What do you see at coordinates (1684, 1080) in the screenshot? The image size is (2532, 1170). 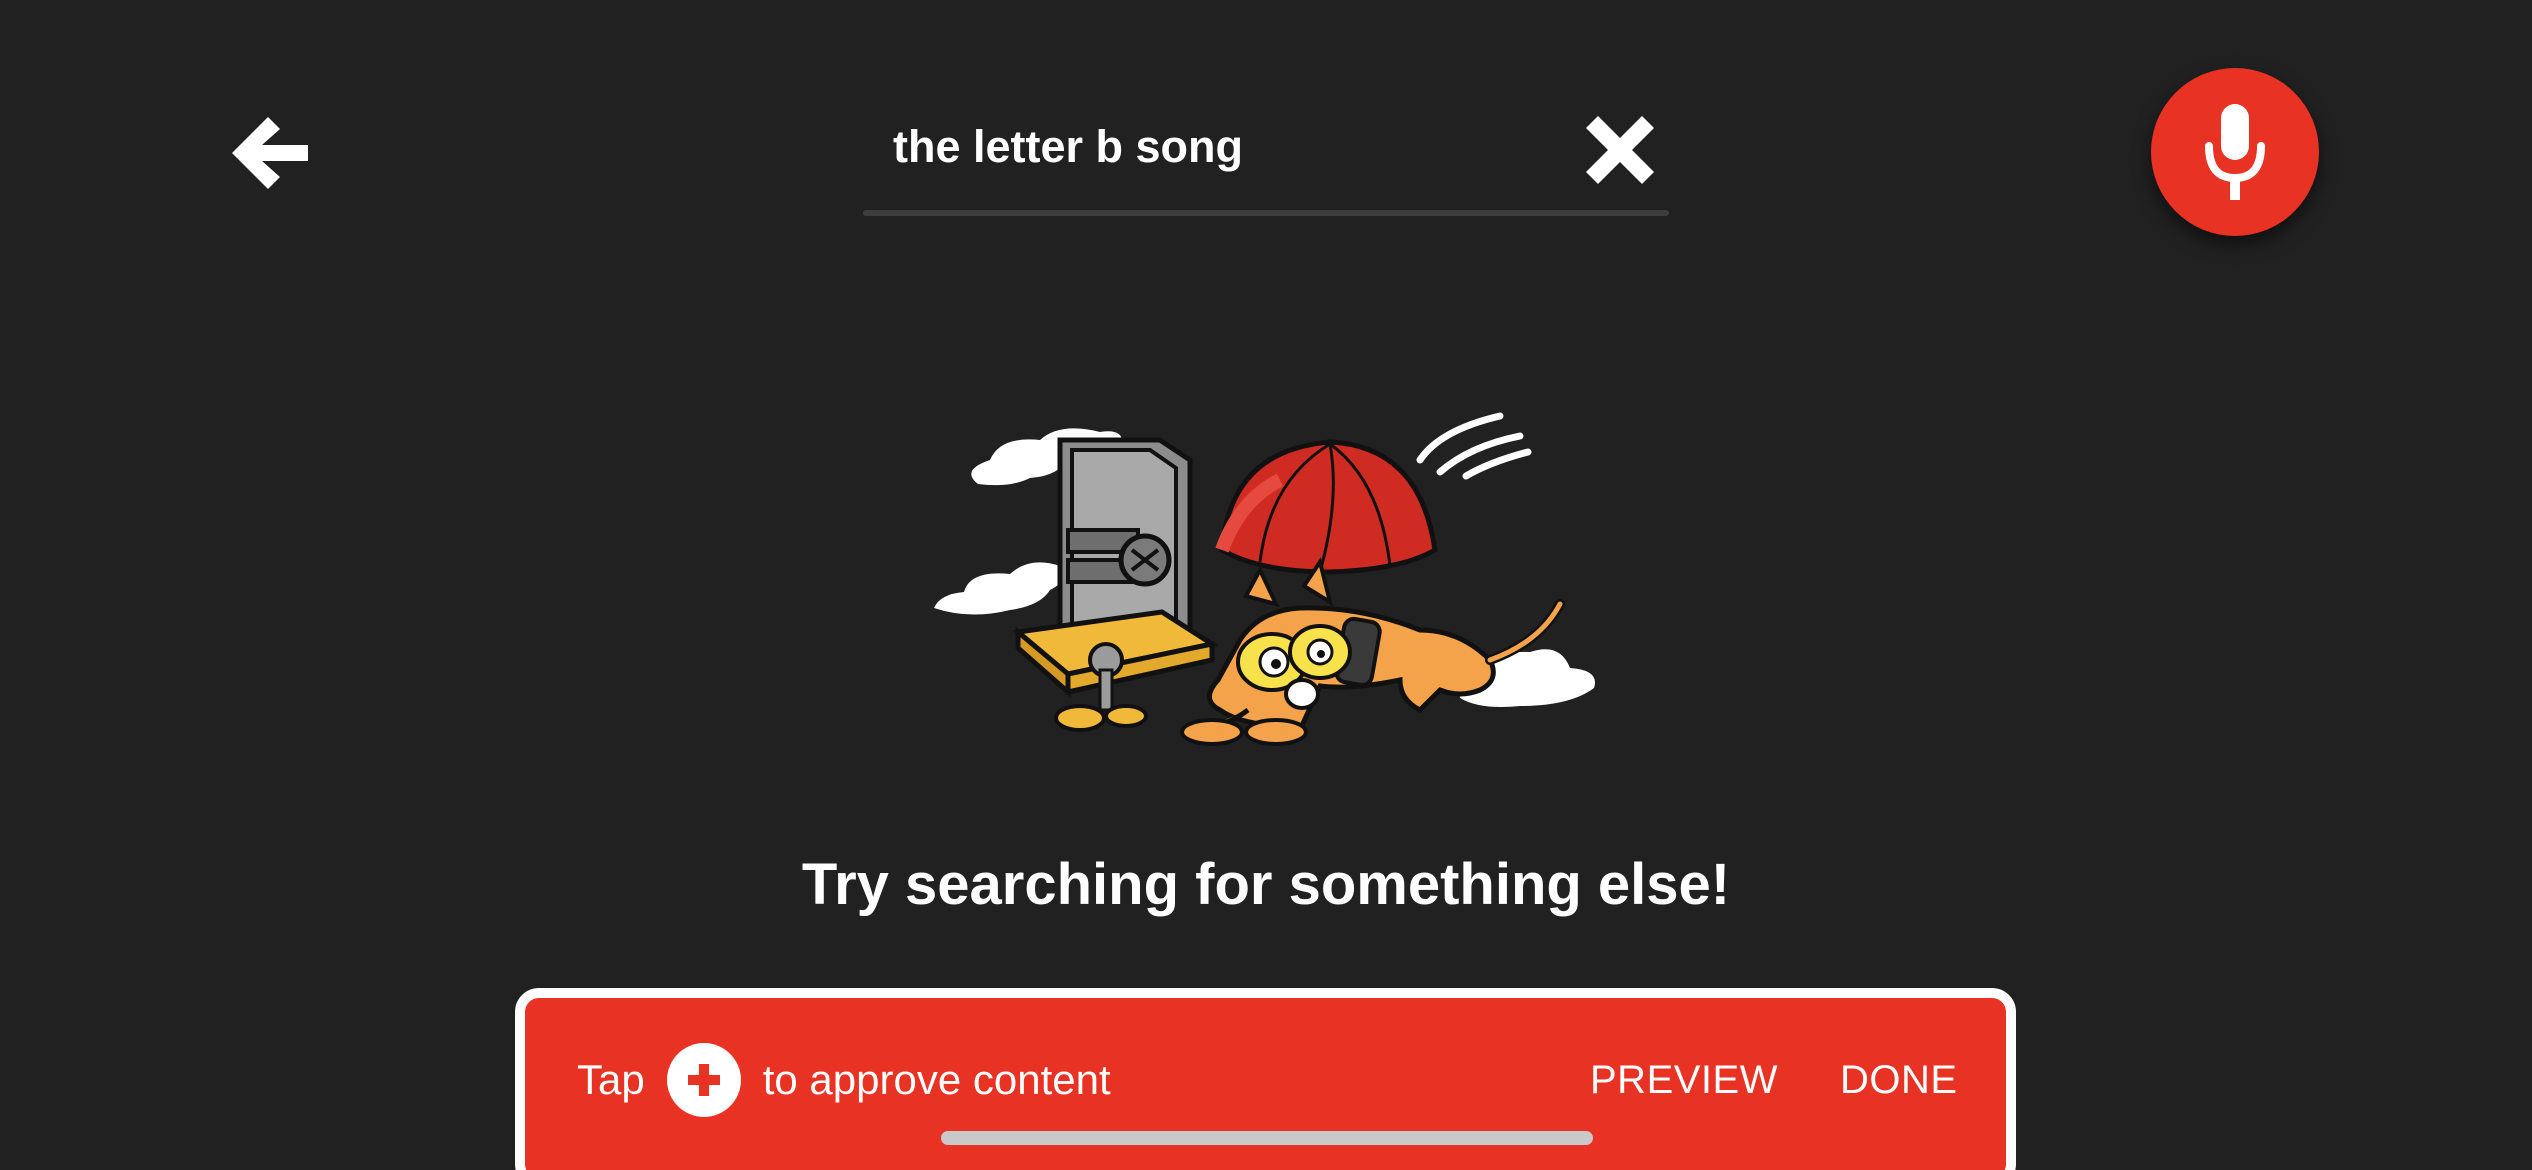 I see `preview-button: PREVIEW` at bounding box center [1684, 1080].